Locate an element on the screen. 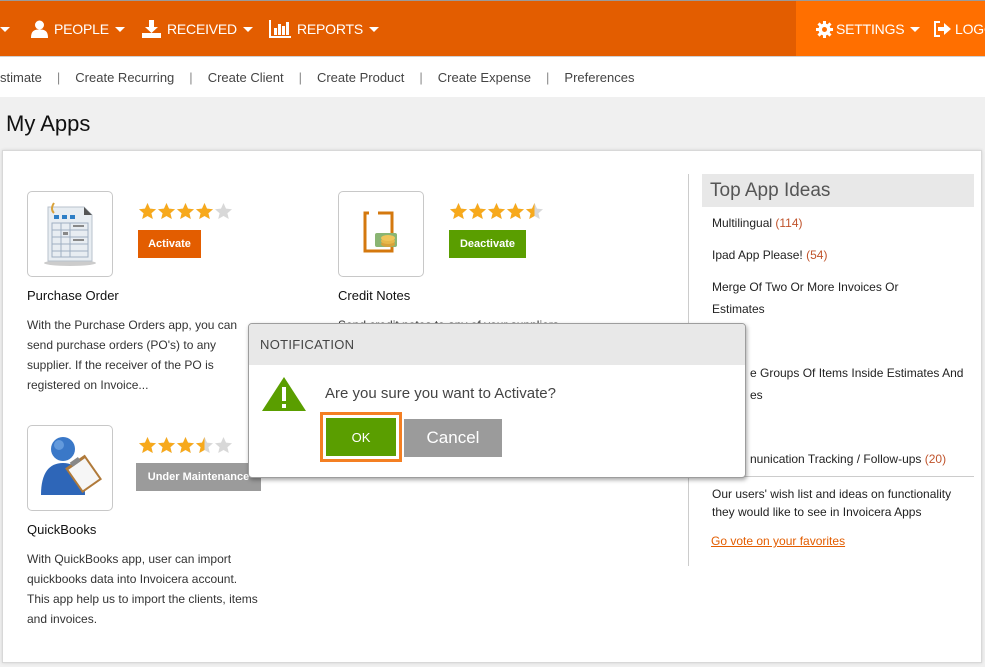 This screenshot has height=667, width=985. sidebar-title: Top App Ideas is located at coordinates (838, 190).